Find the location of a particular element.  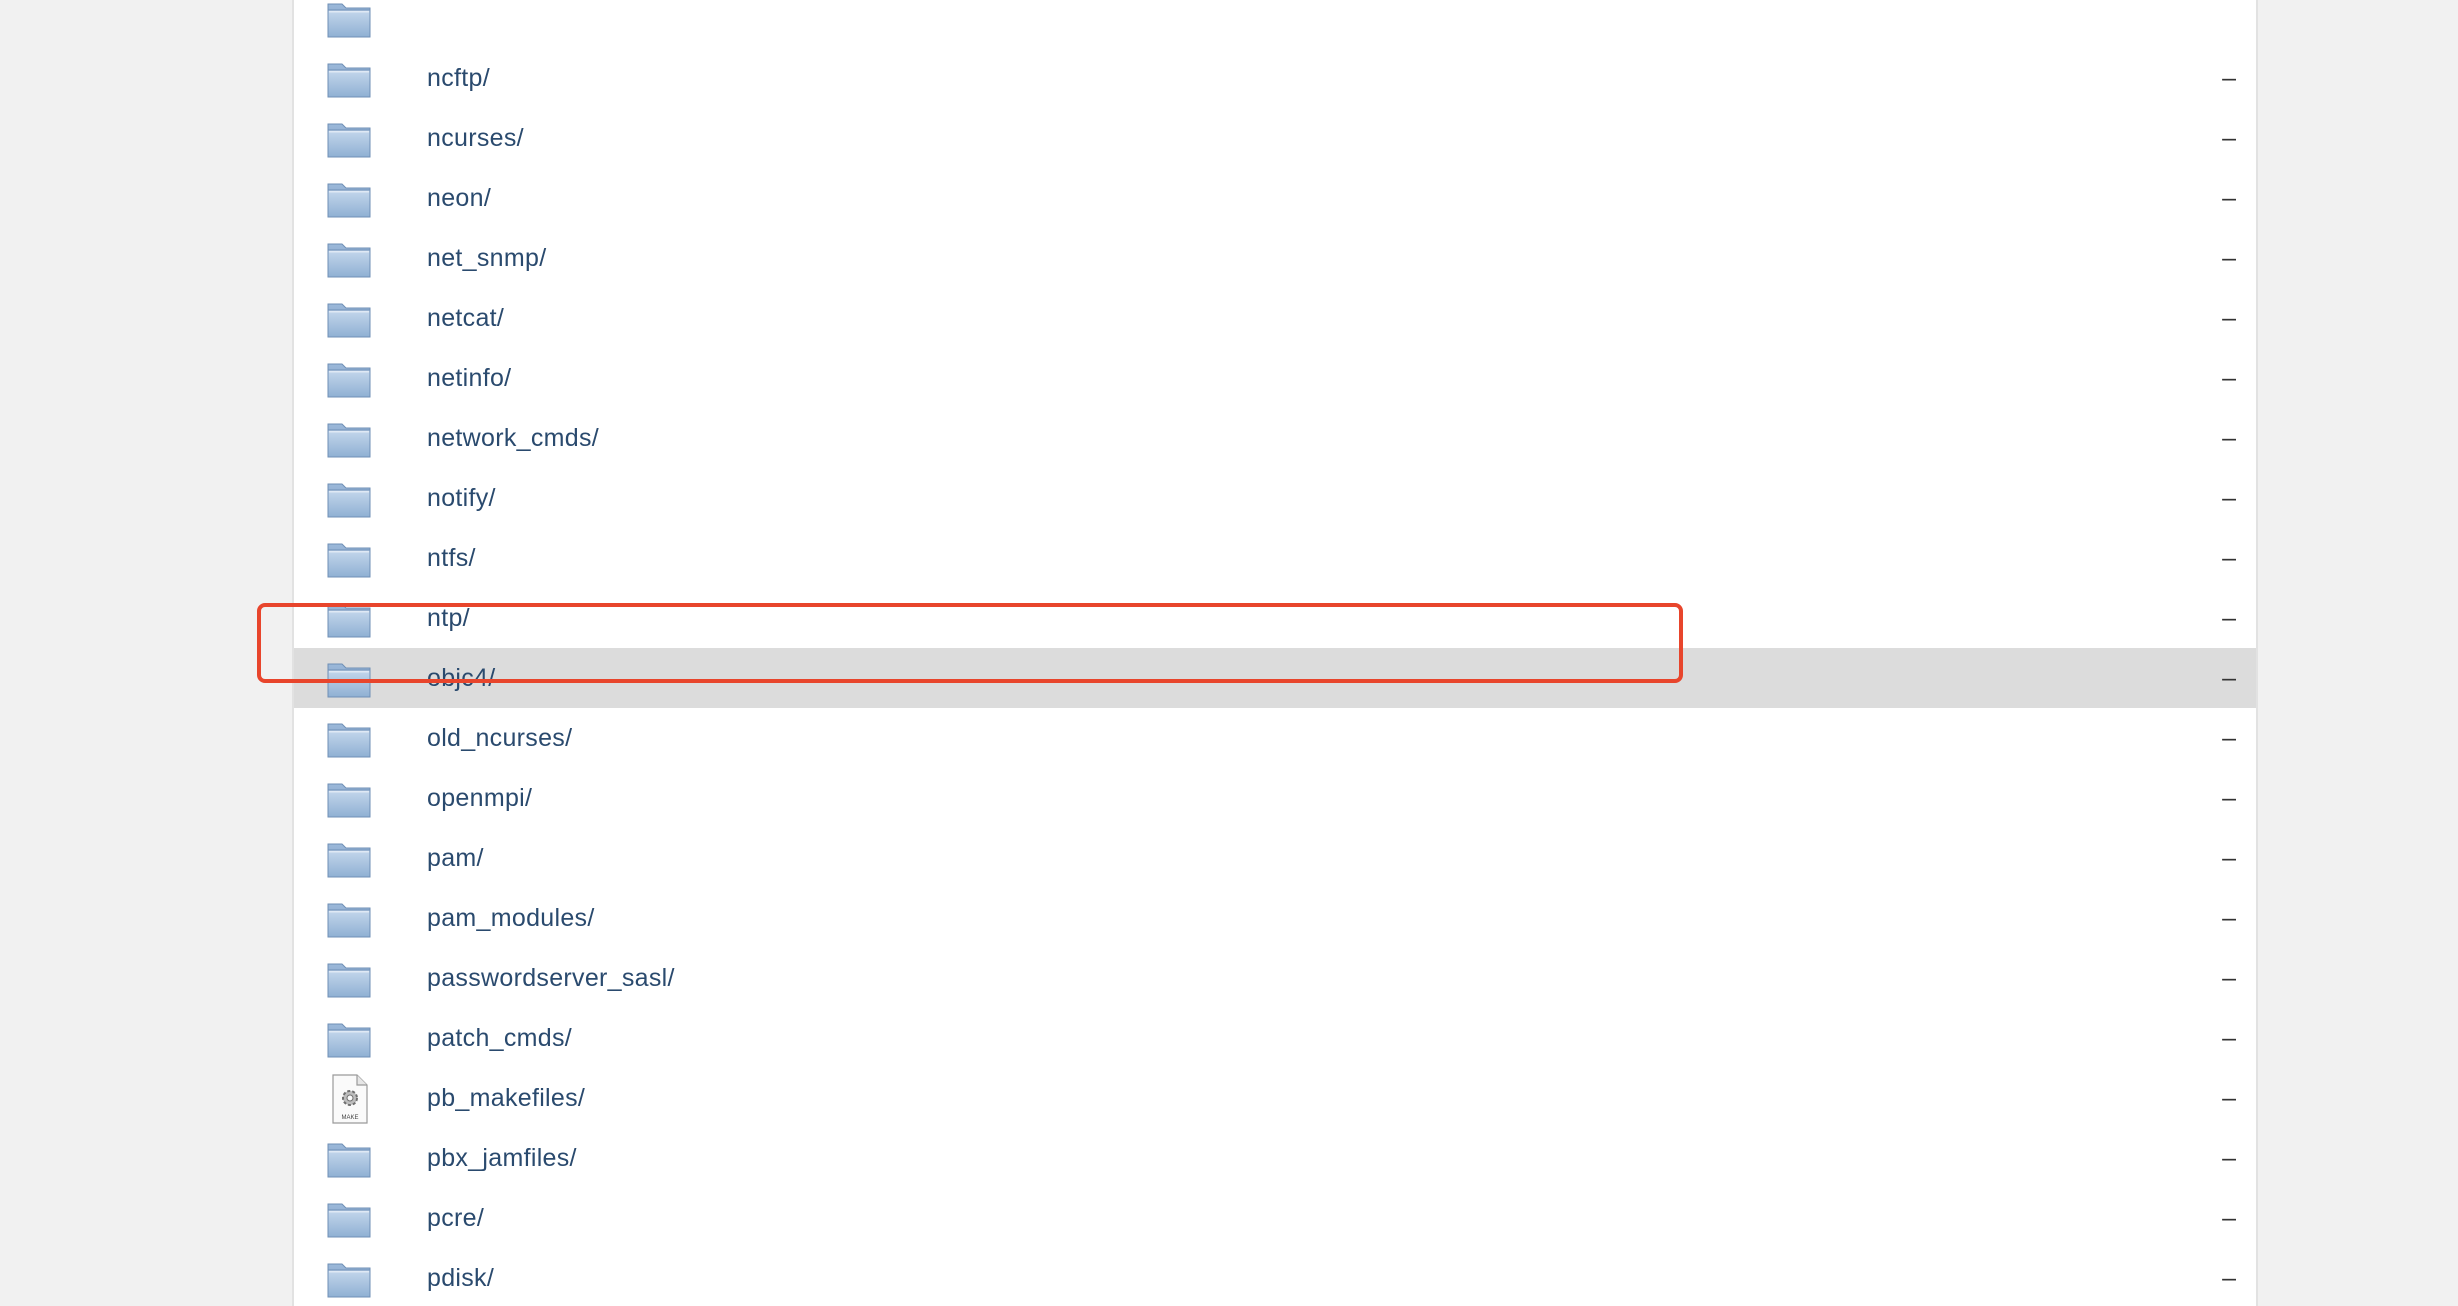

entry-link: pbx_jamfiles/ is located at coordinates (502, 1158).